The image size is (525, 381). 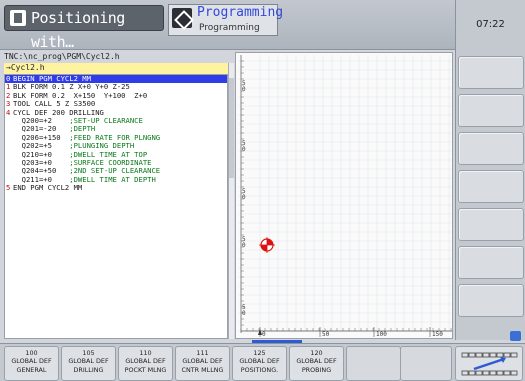 What do you see at coordinates (231, 201) in the screenshot?
I see `program-scrollbar` at bounding box center [231, 201].